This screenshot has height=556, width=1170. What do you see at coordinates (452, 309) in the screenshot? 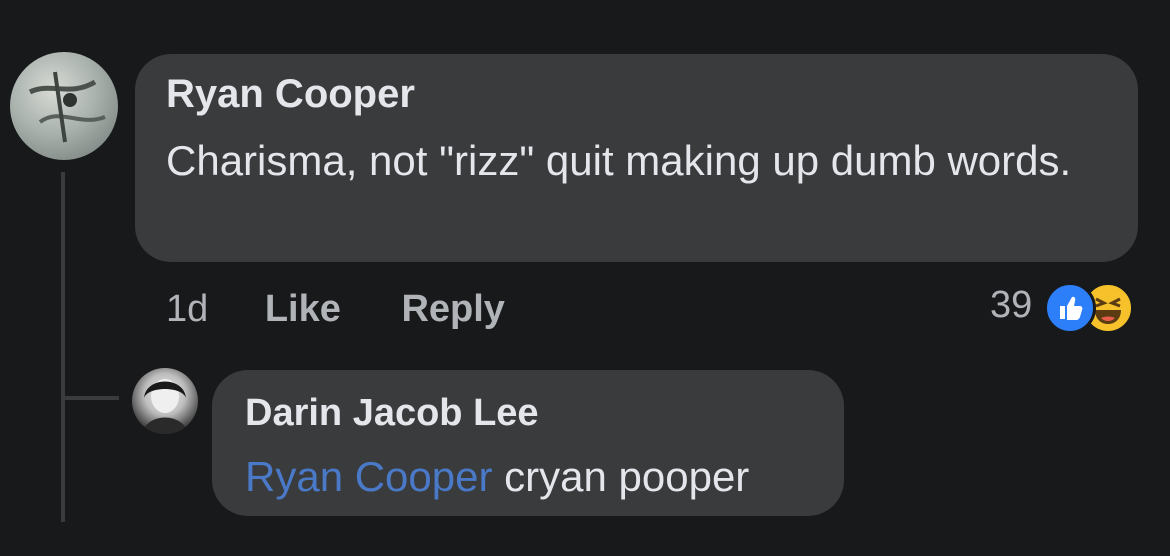
I see `reply-button: Reply` at bounding box center [452, 309].